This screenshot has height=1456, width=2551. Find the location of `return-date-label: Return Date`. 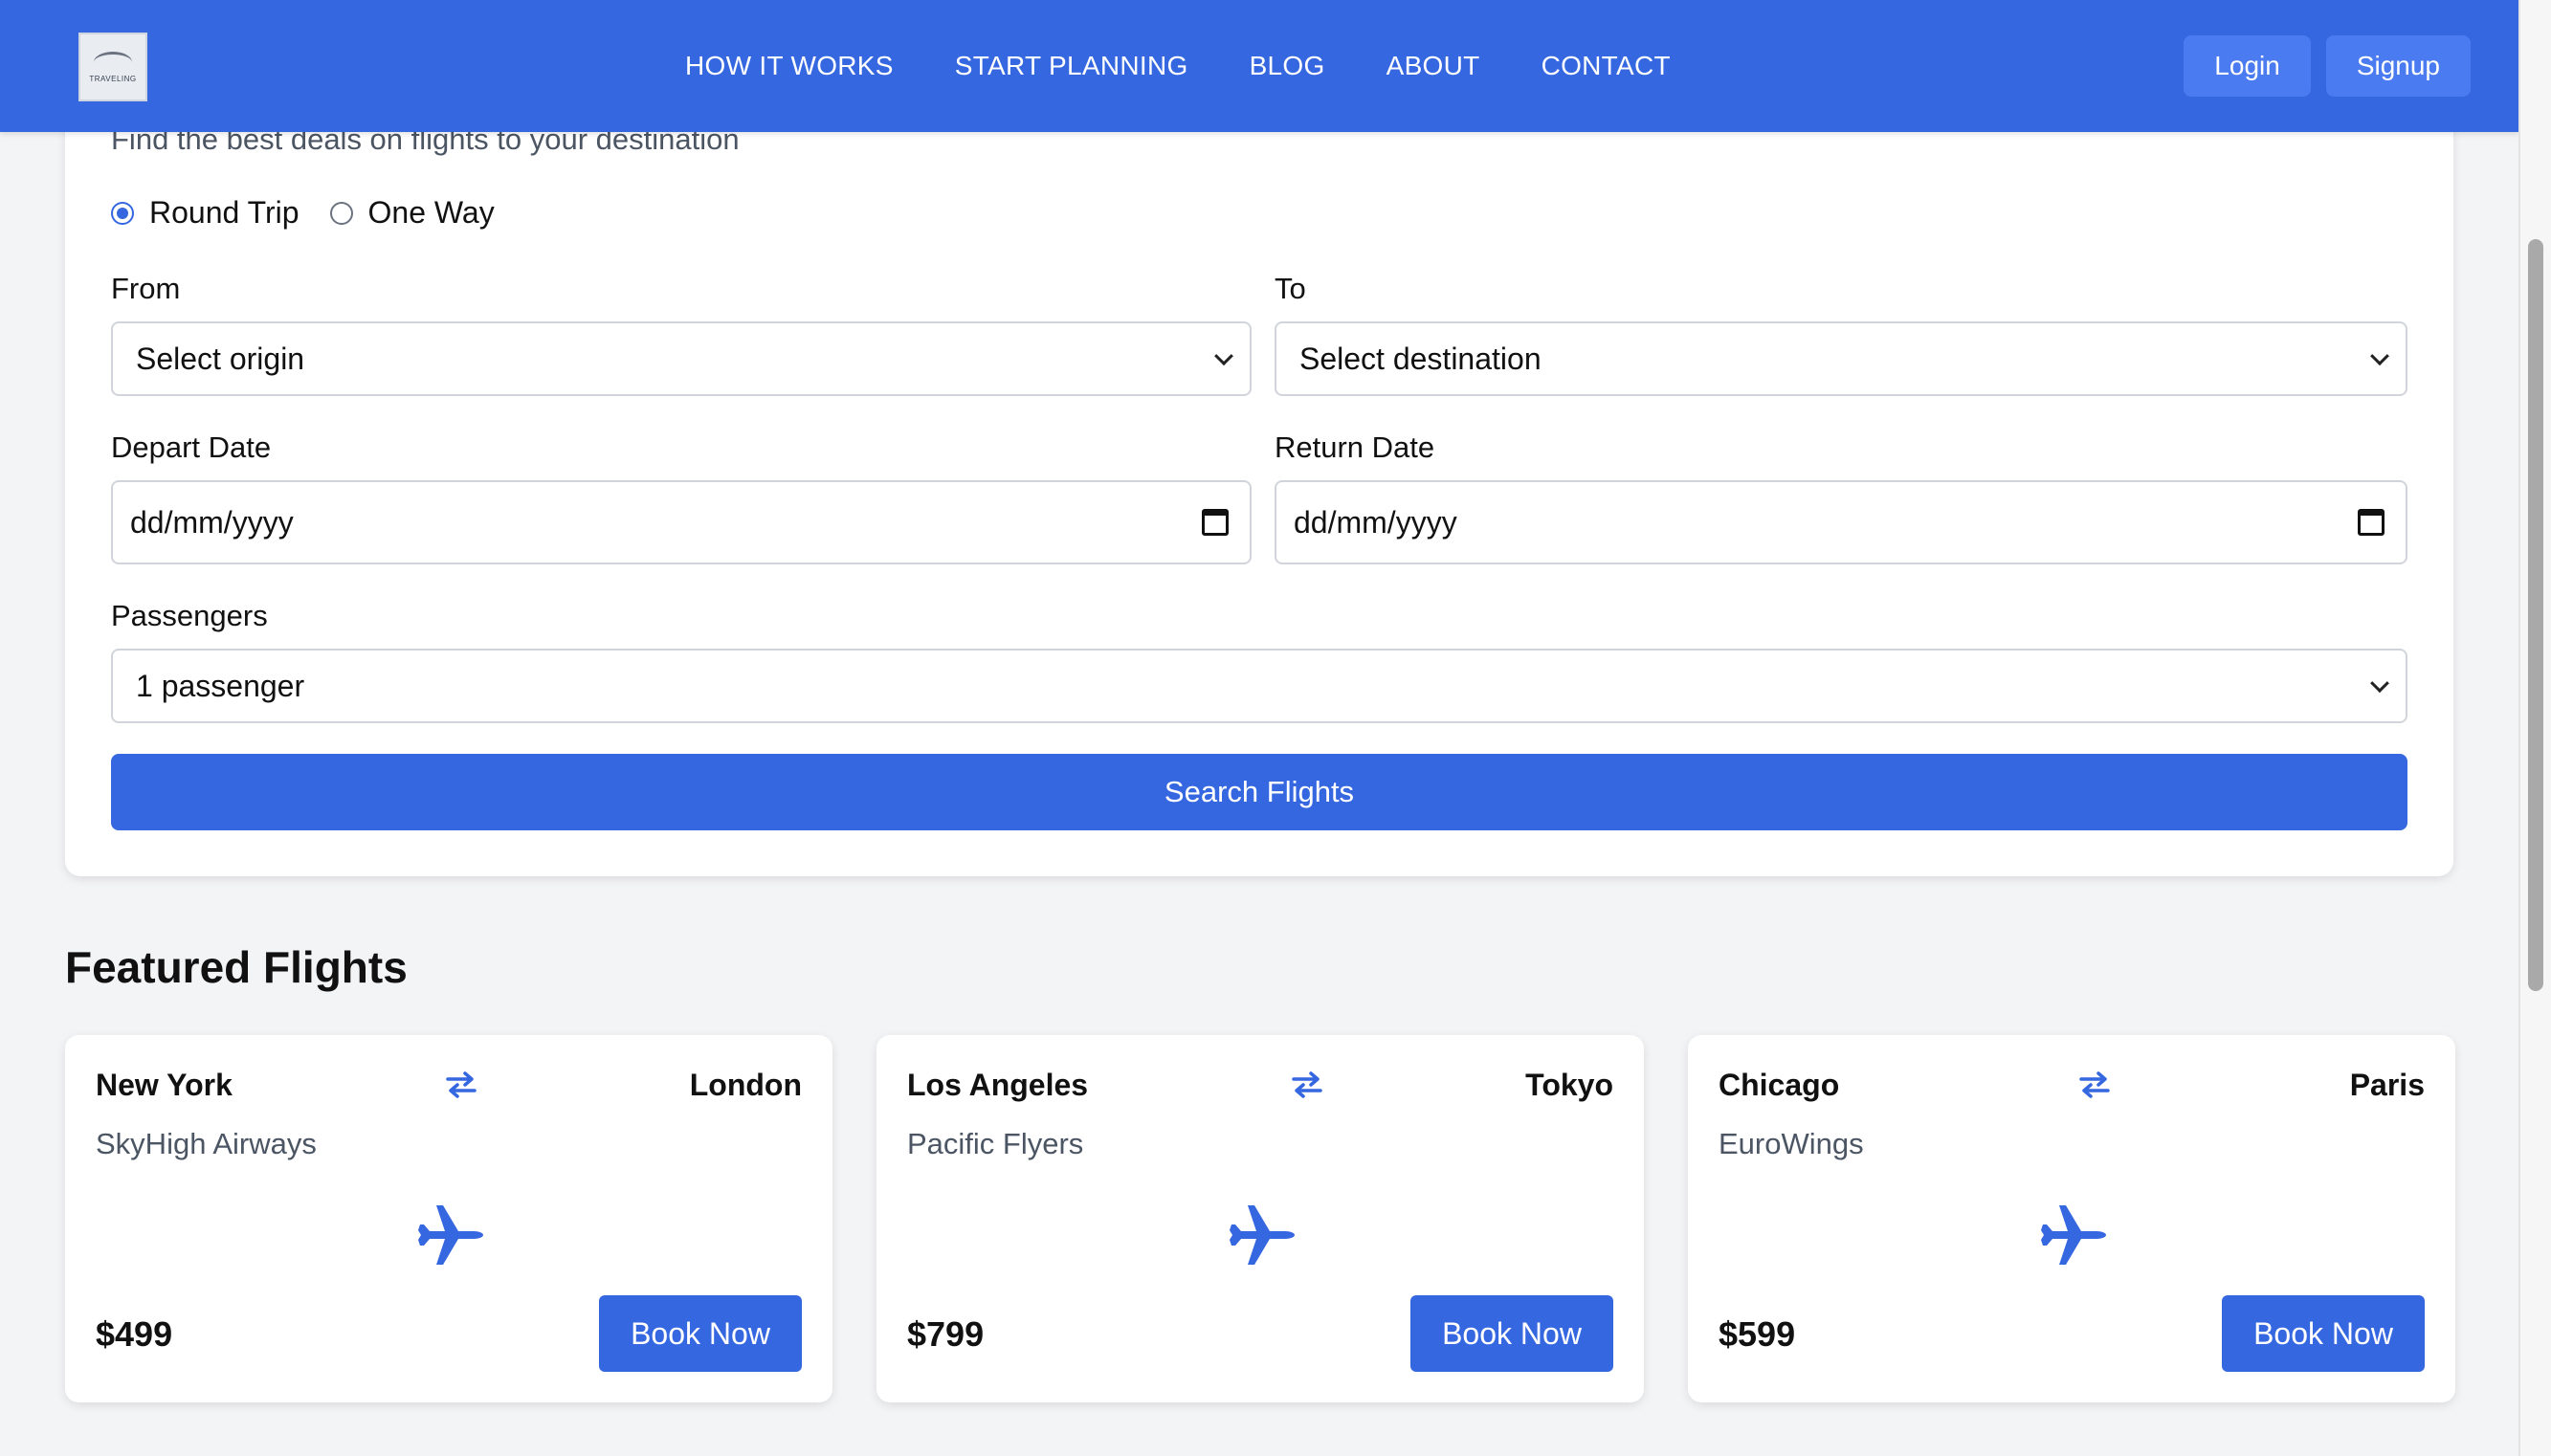

return-date-label: Return Date is located at coordinates (1355, 447).